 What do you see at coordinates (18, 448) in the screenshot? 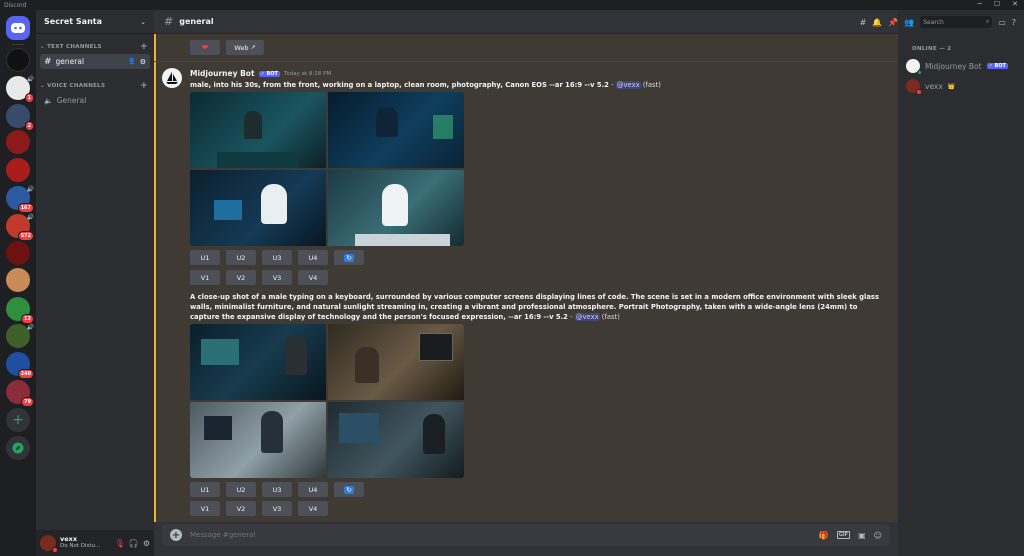
I see `explore-servers-button` at bounding box center [18, 448].